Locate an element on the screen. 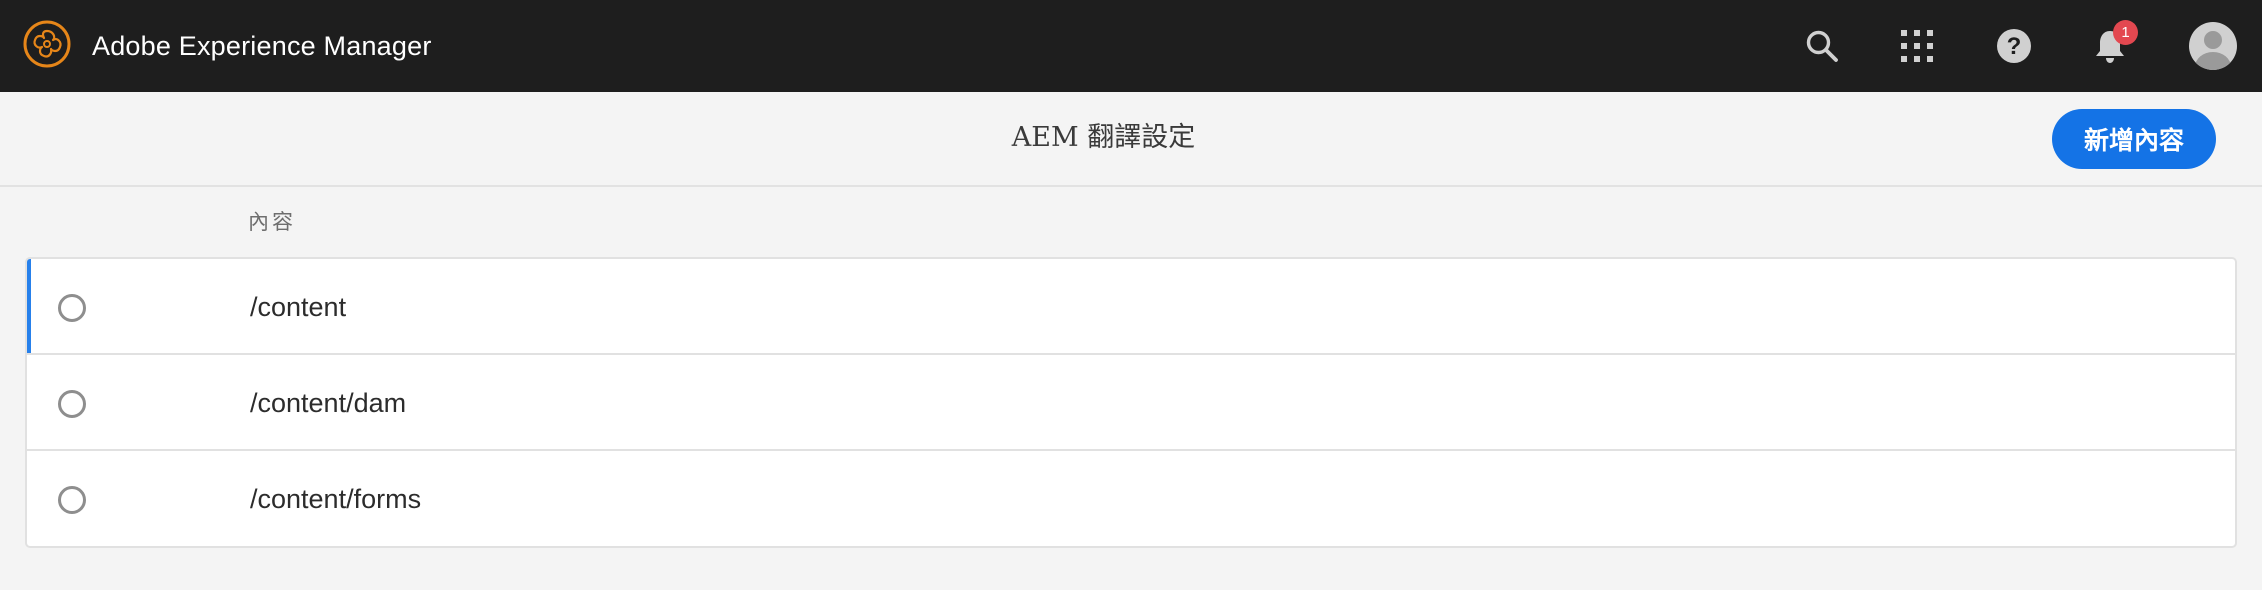  search-icon is located at coordinates (1822, 46).